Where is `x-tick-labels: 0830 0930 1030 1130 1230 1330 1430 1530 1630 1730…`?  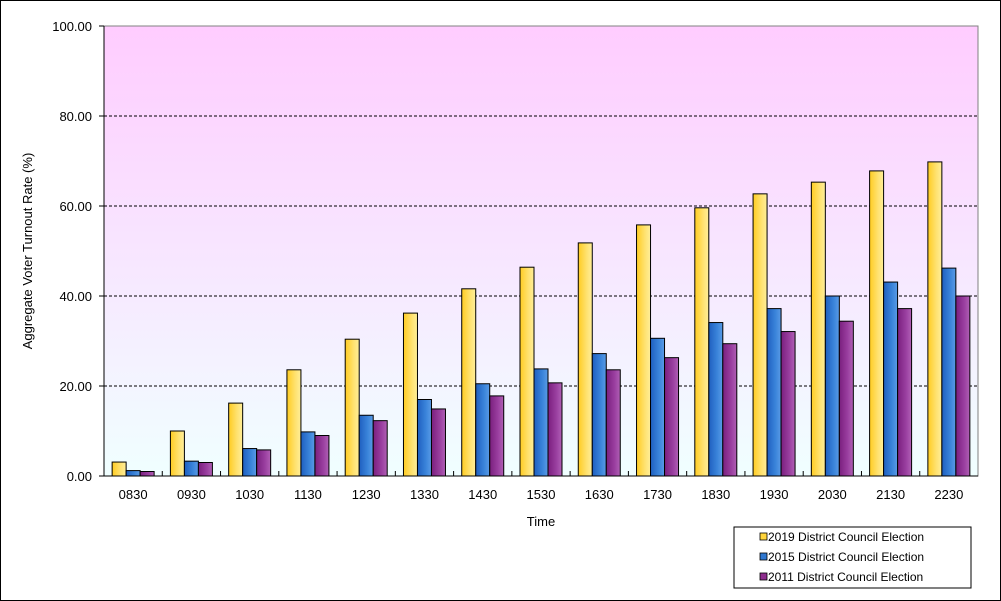 x-tick-labels: 0830 0930 1030 1130 1230 1330 1430 1530 1630 1730… is located at coordinates (541, 494).